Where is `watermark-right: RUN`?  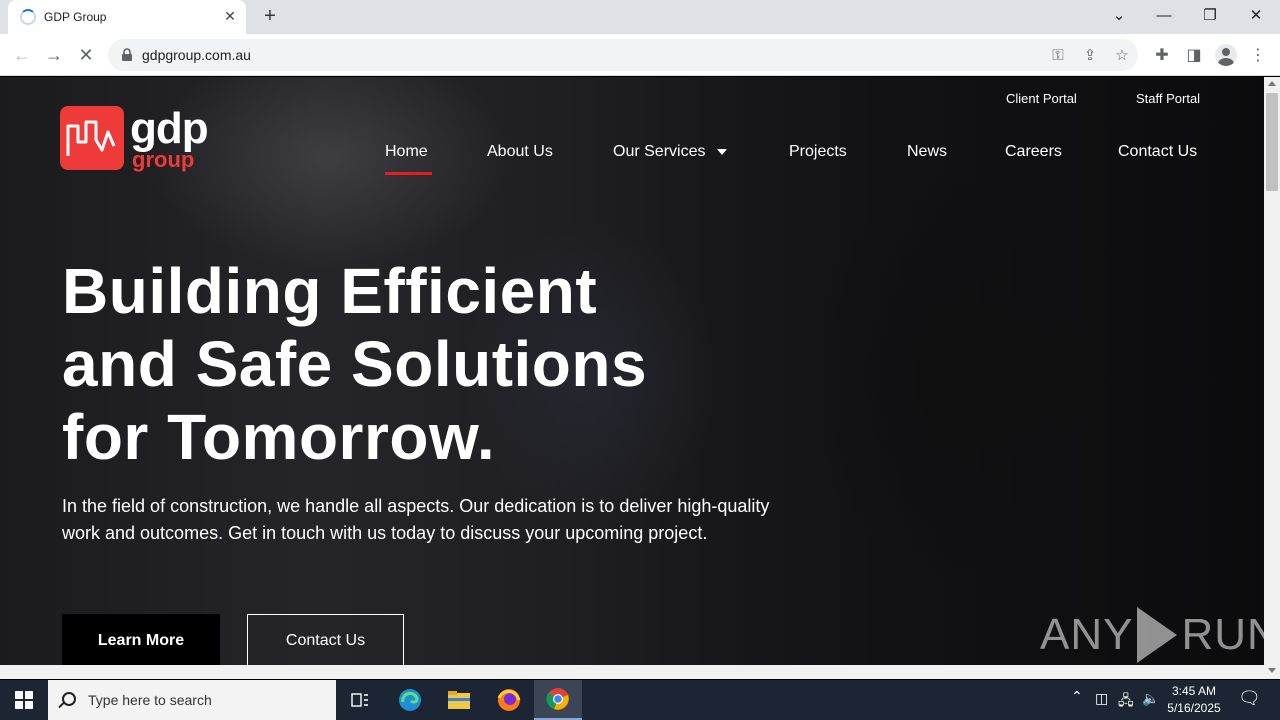 watermark-right: RUN is located at coordinates (1222, 634).